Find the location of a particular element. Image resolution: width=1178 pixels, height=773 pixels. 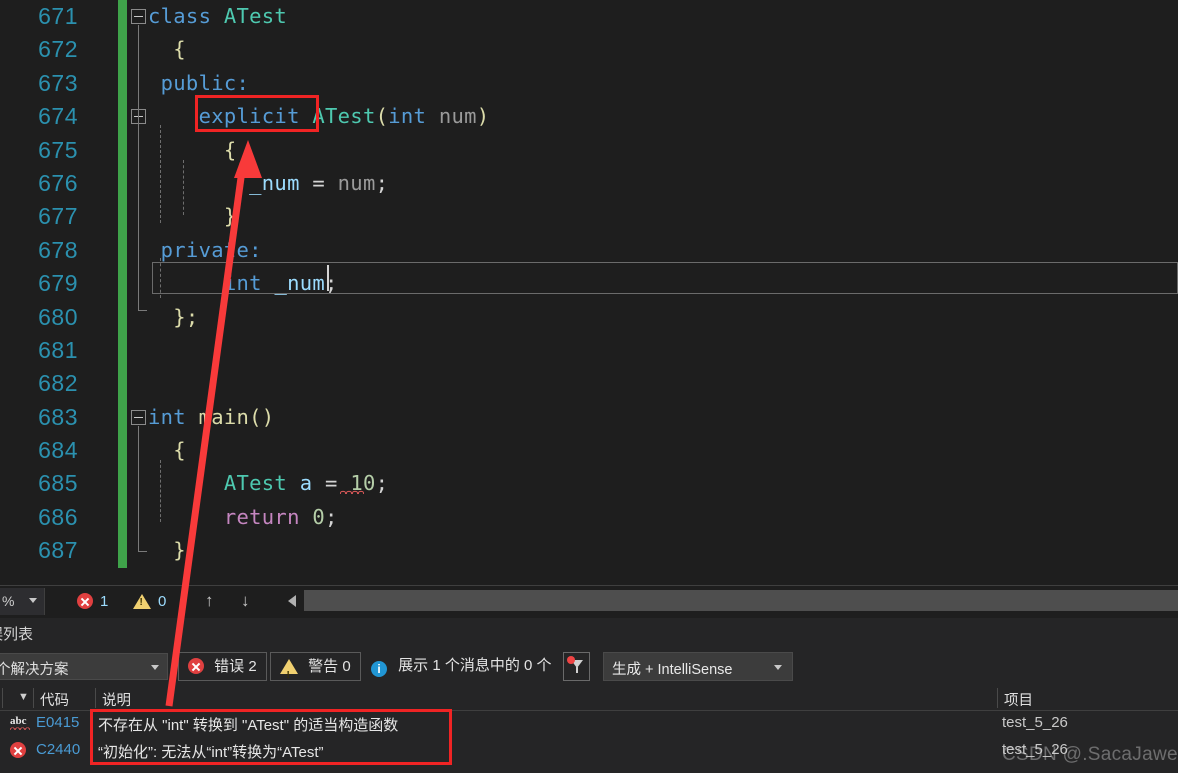

scope-dropdown-value: 个解决方案 is located at coordinates (34, 670).